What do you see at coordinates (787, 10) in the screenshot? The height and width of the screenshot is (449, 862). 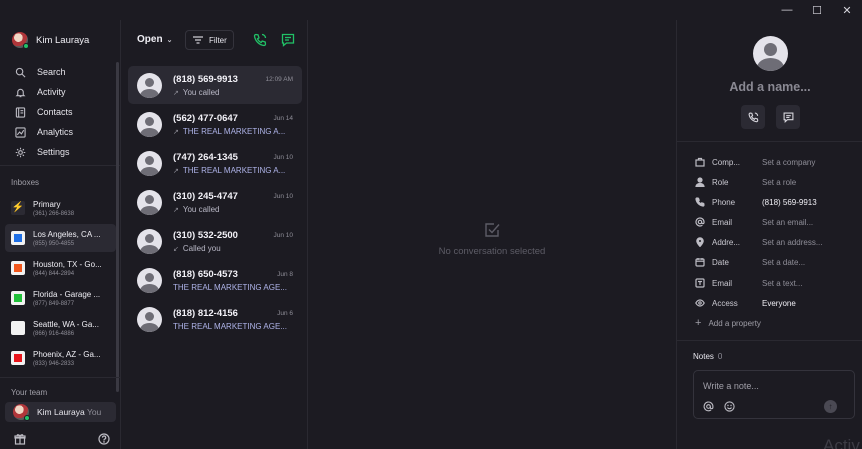 I see `minimize-button: —` at bounding box center [787, 10].